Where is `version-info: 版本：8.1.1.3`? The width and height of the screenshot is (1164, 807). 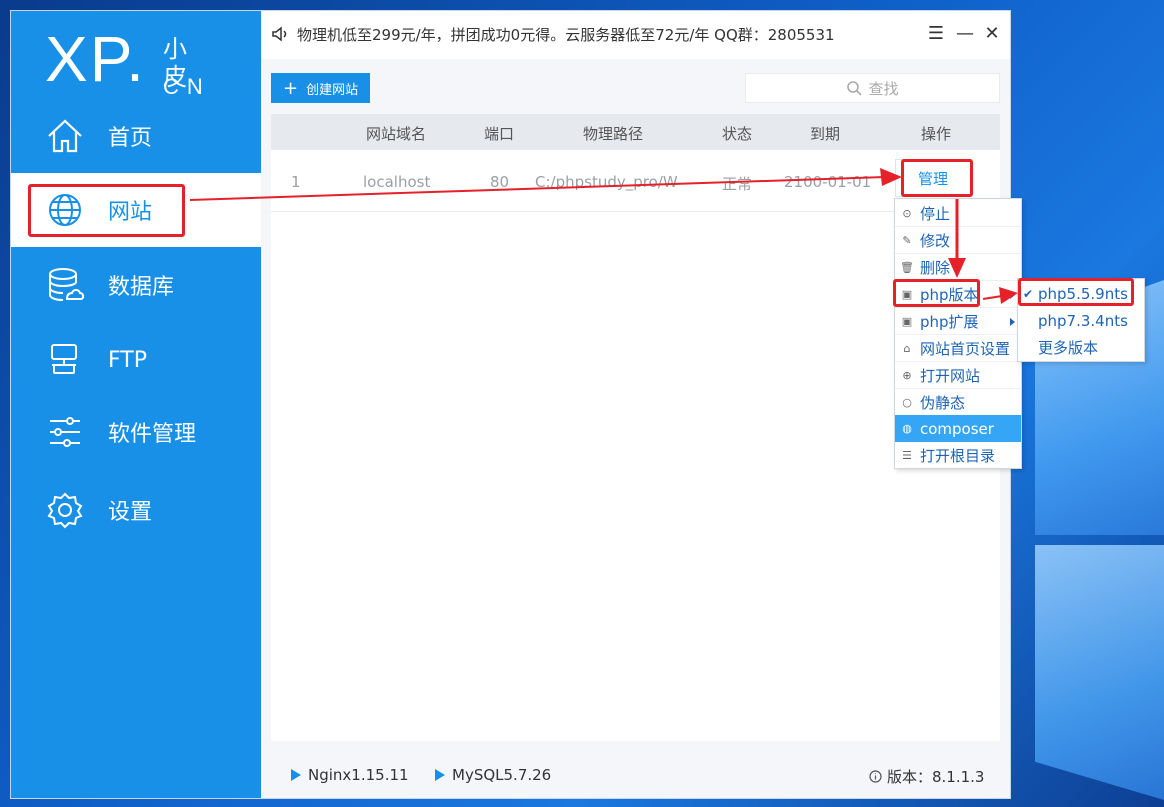
version-info: 版本：8.1.1.3 is located at coordinates (926, 776).